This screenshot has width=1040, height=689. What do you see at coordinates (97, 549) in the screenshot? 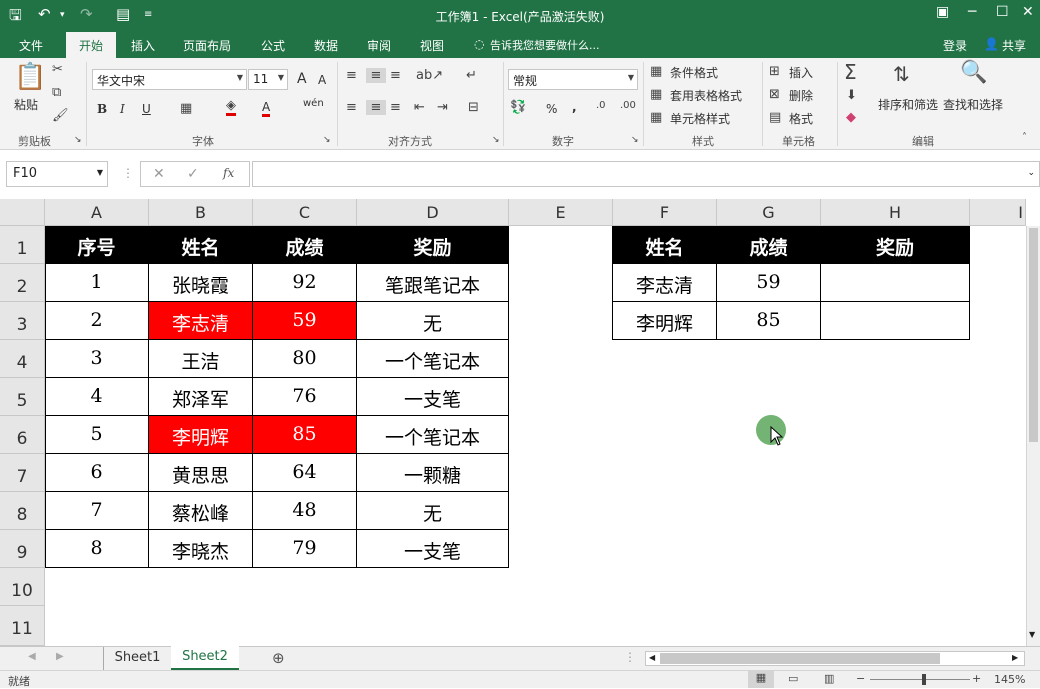
I see `table-cell: 8` at bounding box center [97, 549].